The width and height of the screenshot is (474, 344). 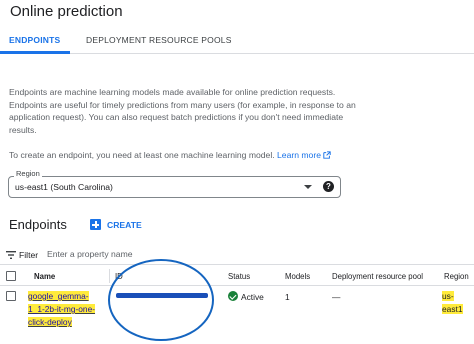 I want to click on endpoints-section-title: Endpoints, so click(x=38, y=224).